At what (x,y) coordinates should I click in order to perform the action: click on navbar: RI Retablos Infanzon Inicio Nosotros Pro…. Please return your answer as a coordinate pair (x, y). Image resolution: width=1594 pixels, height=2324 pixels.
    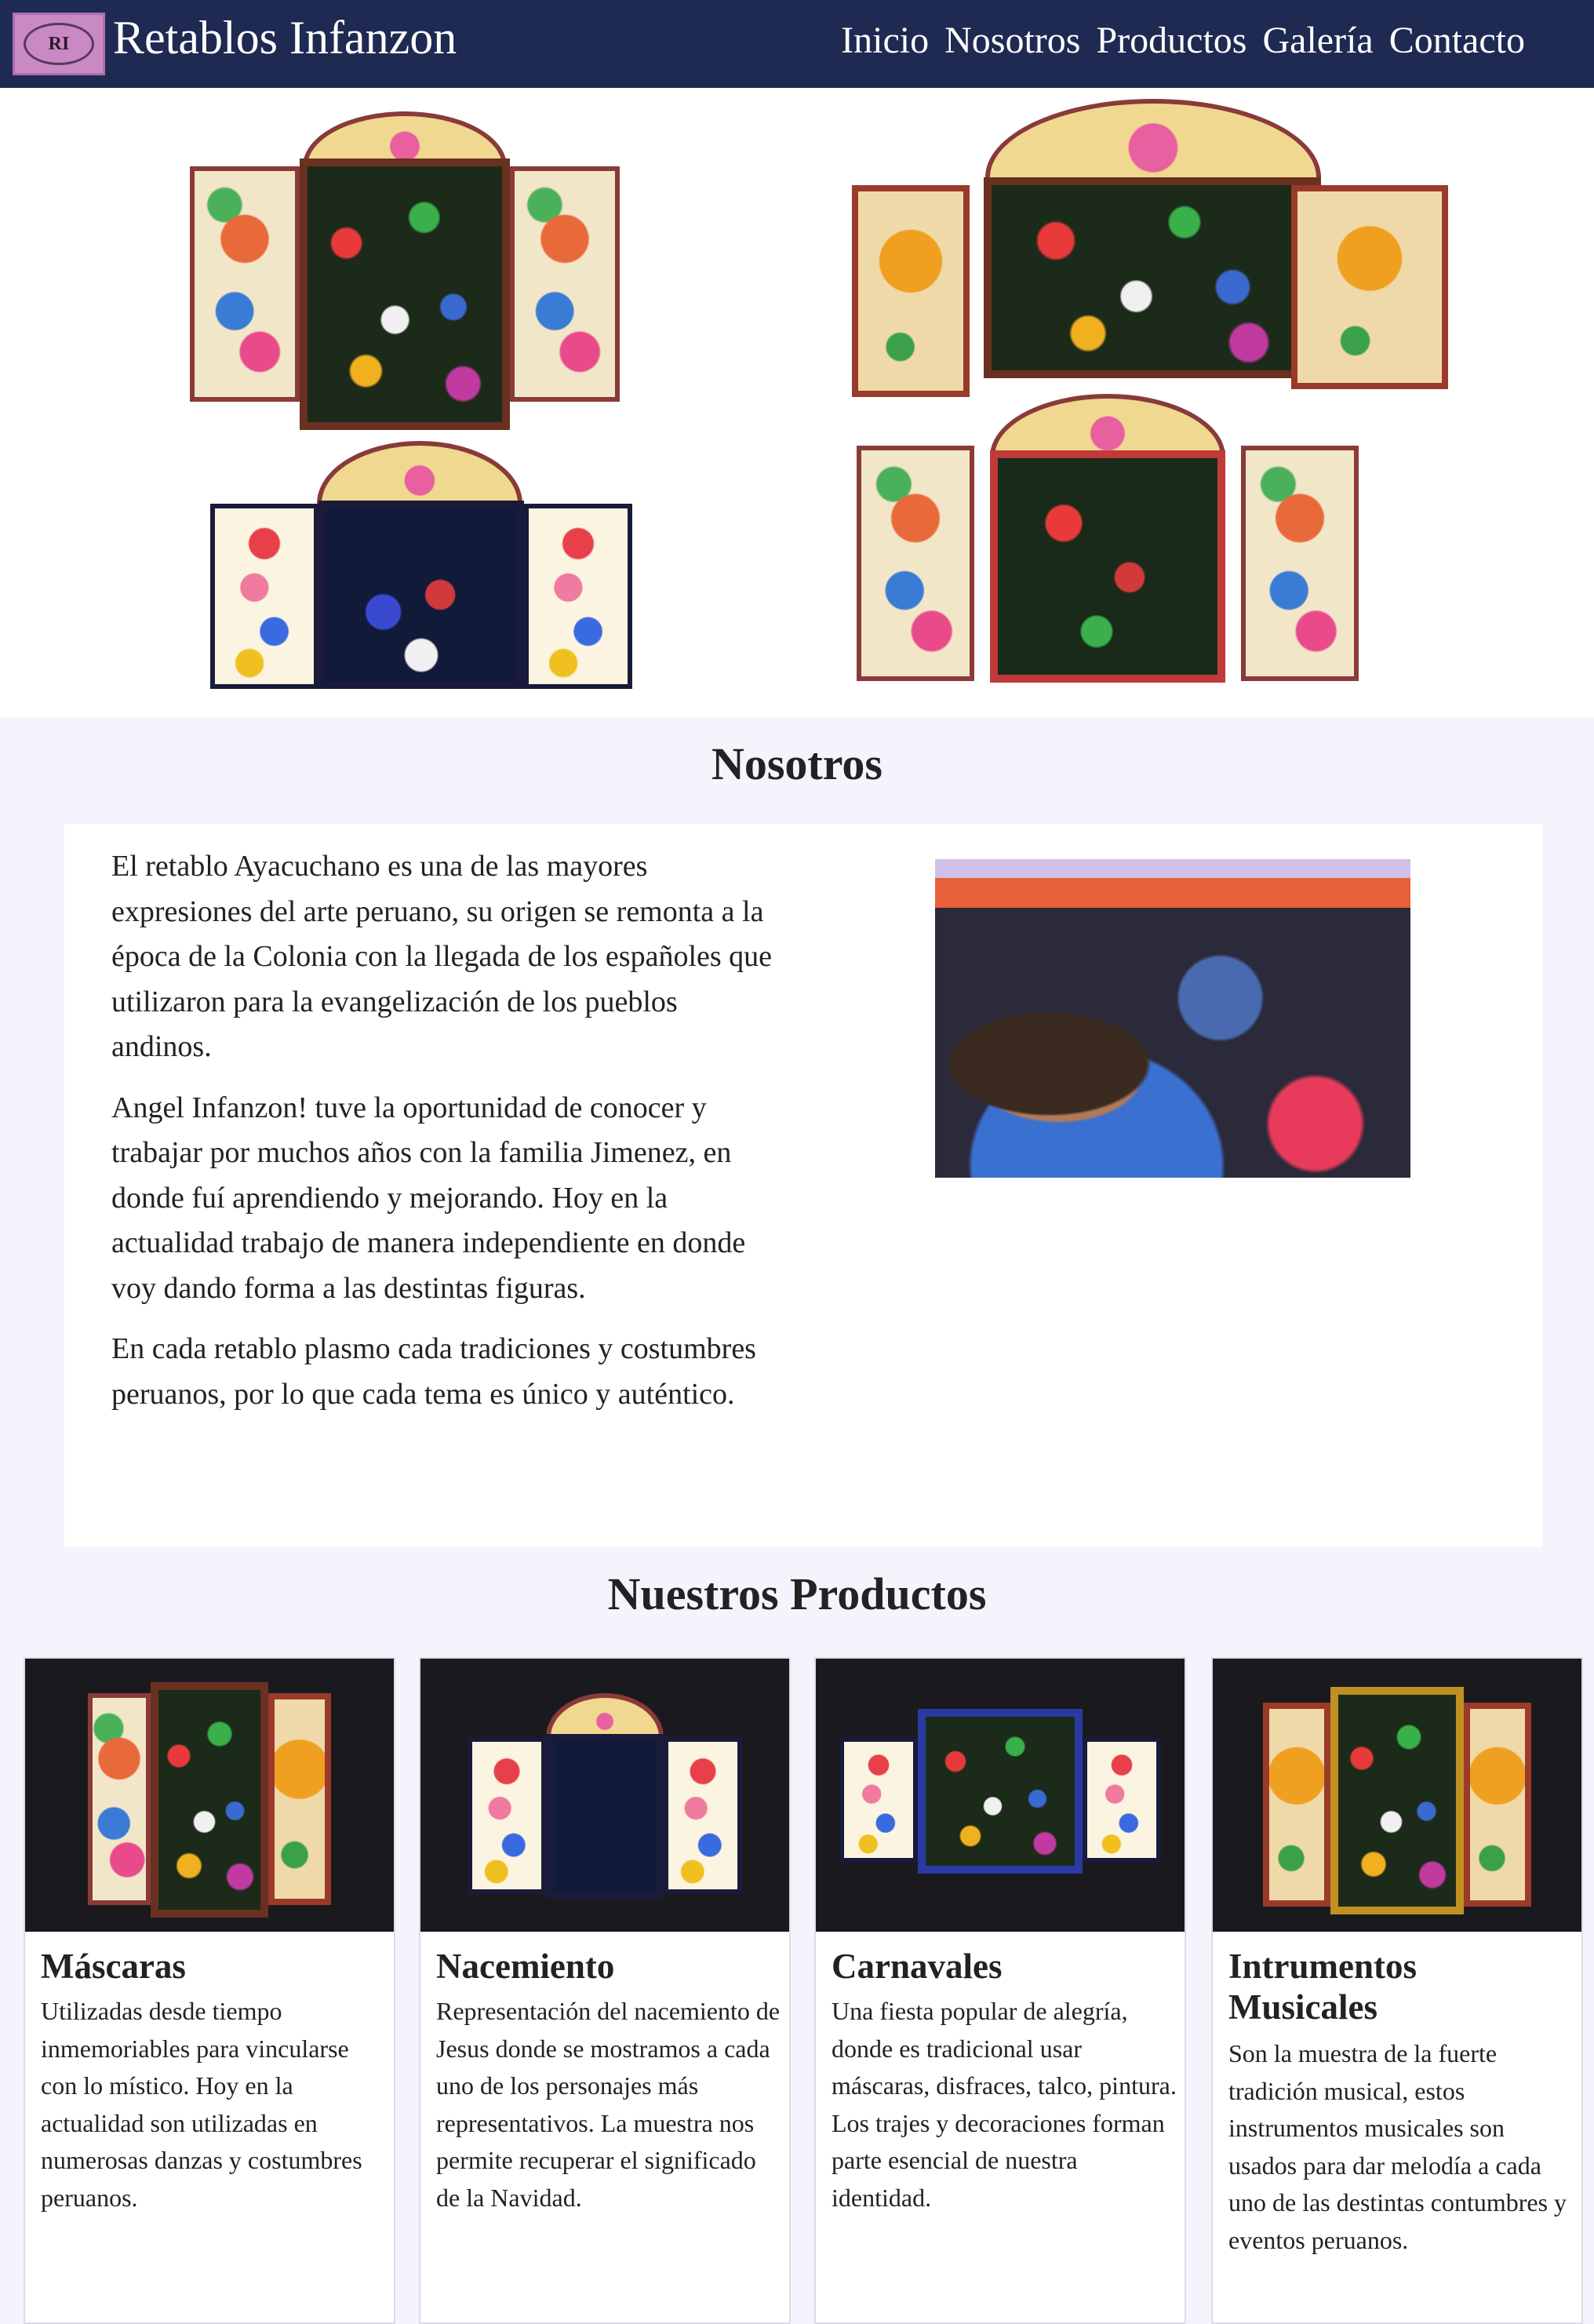
    Looking at the image, I should click on (797, 44).